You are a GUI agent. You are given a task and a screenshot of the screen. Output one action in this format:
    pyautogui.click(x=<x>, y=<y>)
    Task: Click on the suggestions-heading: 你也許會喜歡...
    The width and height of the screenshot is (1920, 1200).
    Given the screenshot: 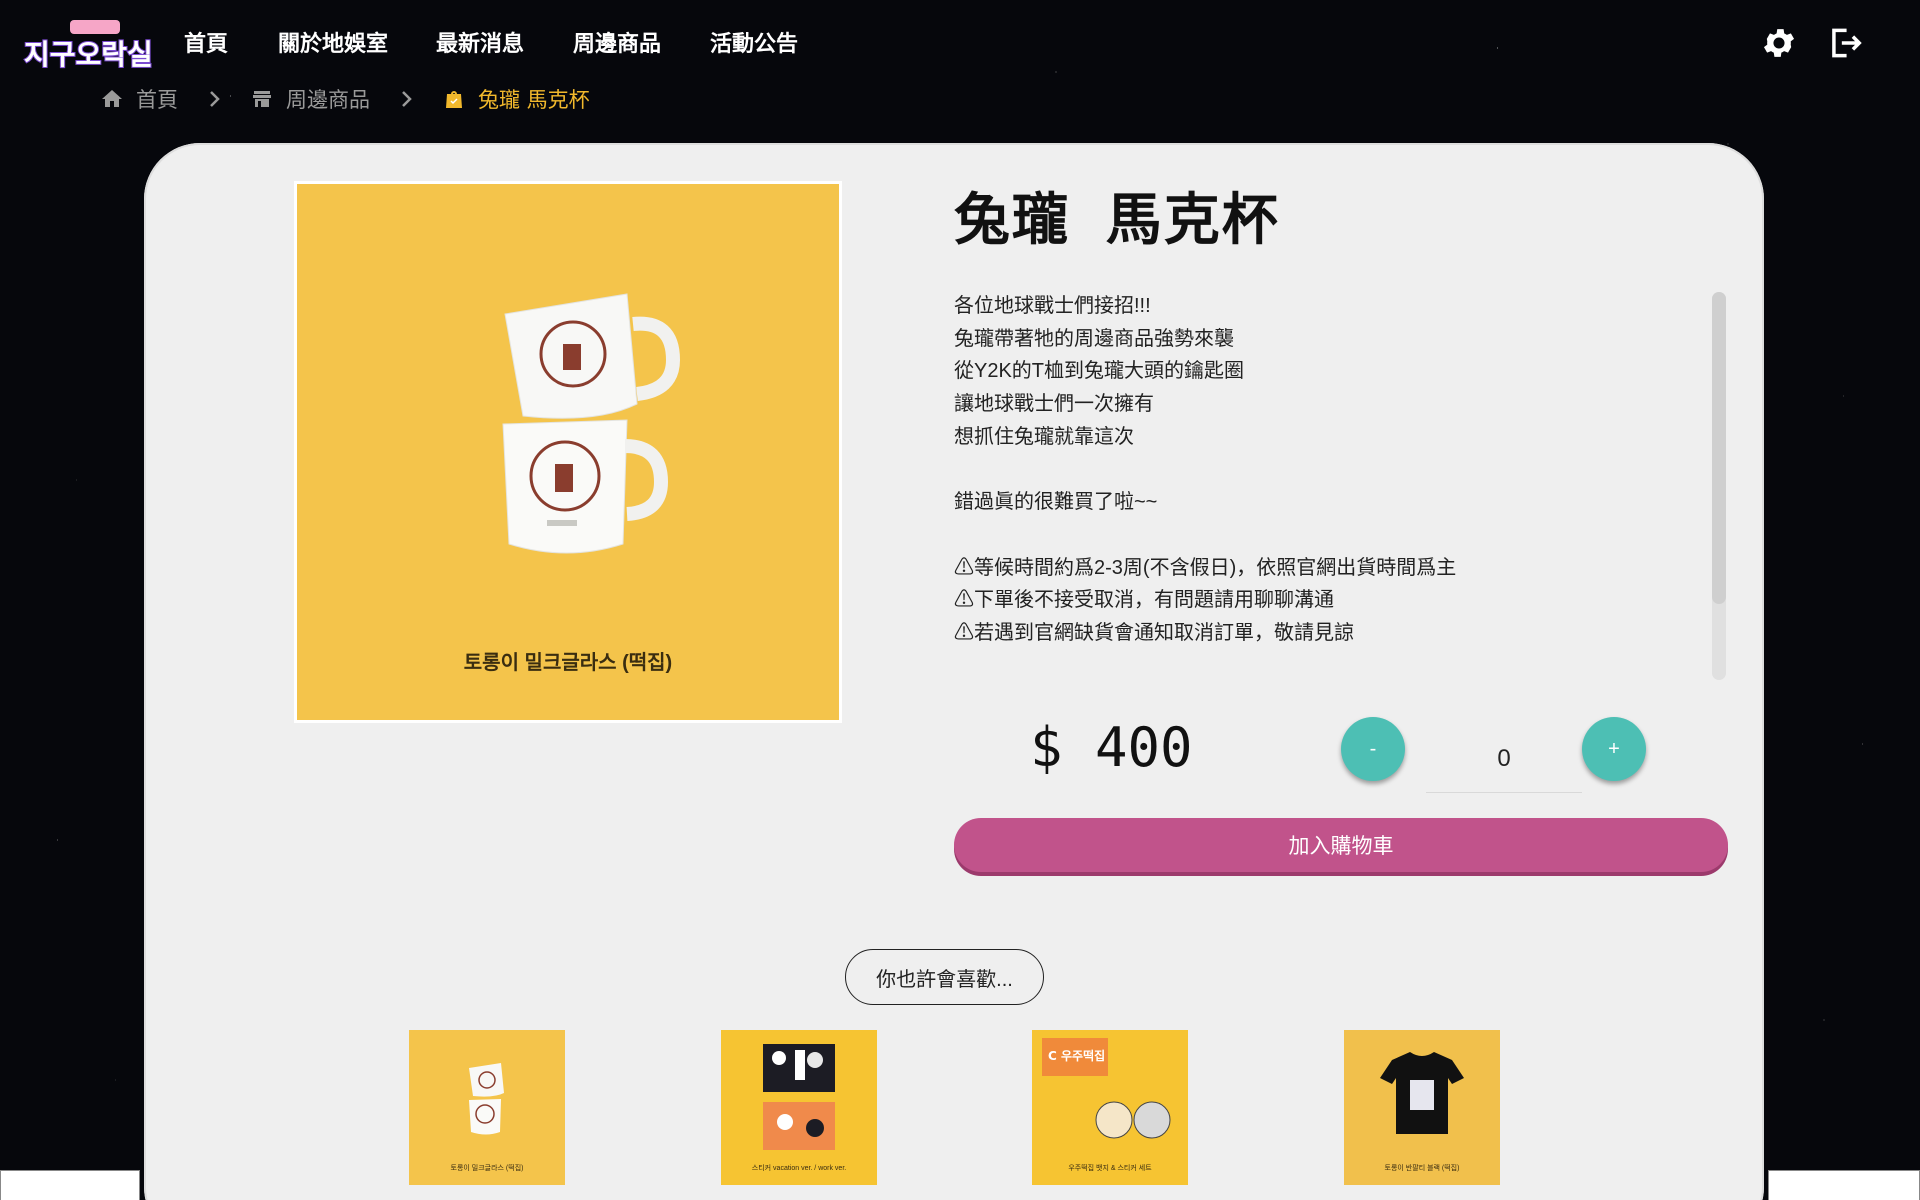 What is the action you would take?
    pyautogui.click(x=944, y=977)
    